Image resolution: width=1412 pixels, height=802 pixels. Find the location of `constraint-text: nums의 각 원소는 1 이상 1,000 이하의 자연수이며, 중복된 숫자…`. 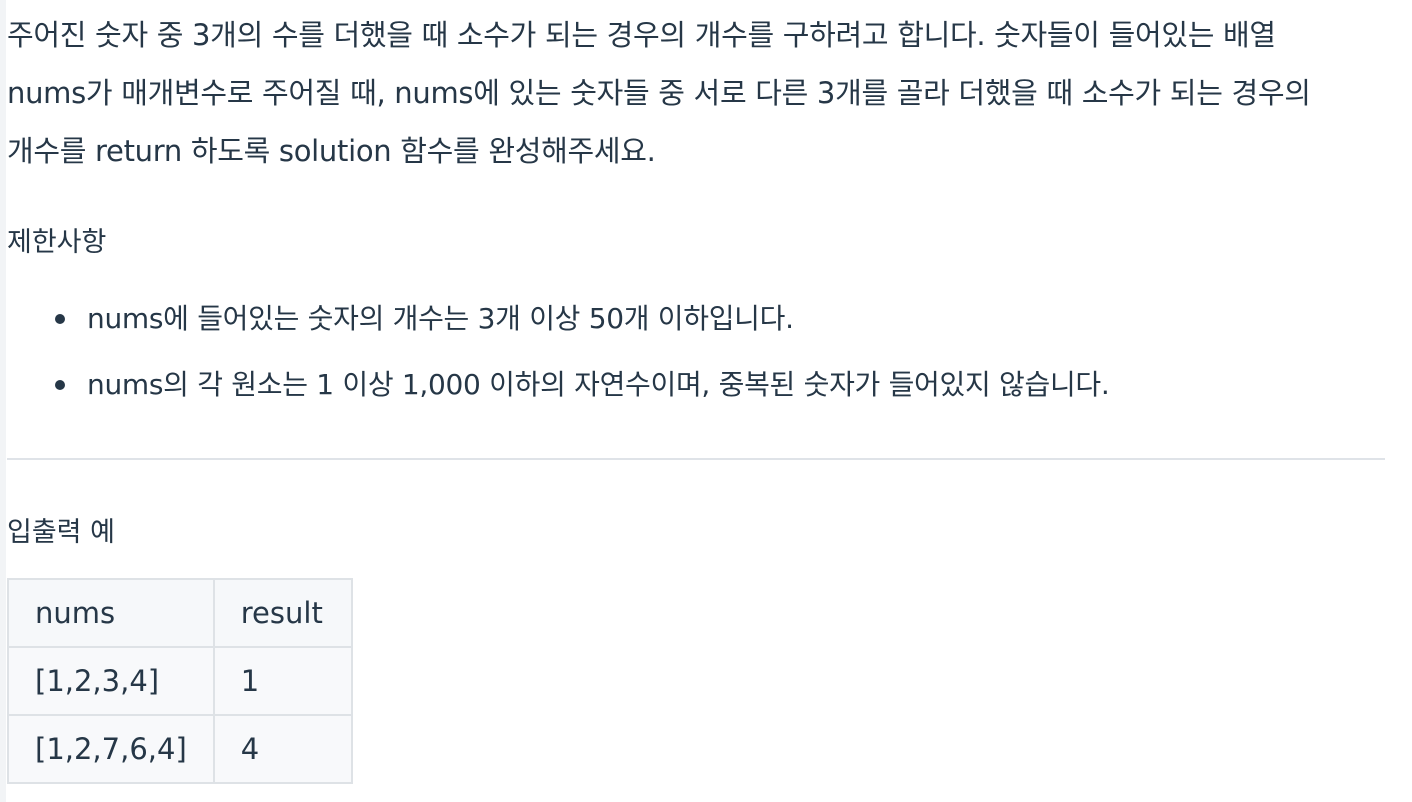

constraint-text: nums의 각 원소는 1 이상 1,000 이하의 자연수이며, 중복된 숫자… is located at coordinates (598, 384).